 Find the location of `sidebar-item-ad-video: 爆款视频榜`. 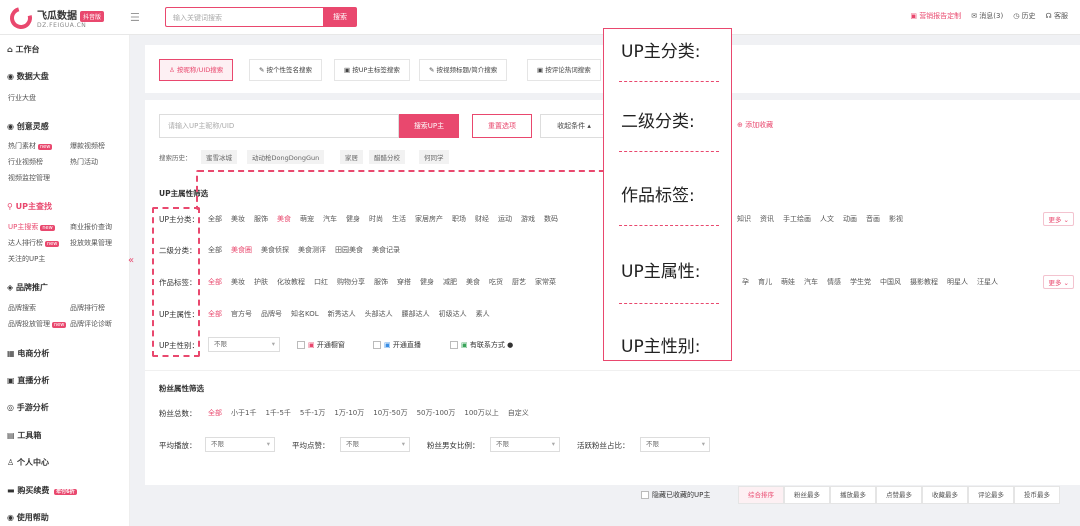

sidebar-item-ad-video: 爆款视频榜 is located at coordinates (87, 146).